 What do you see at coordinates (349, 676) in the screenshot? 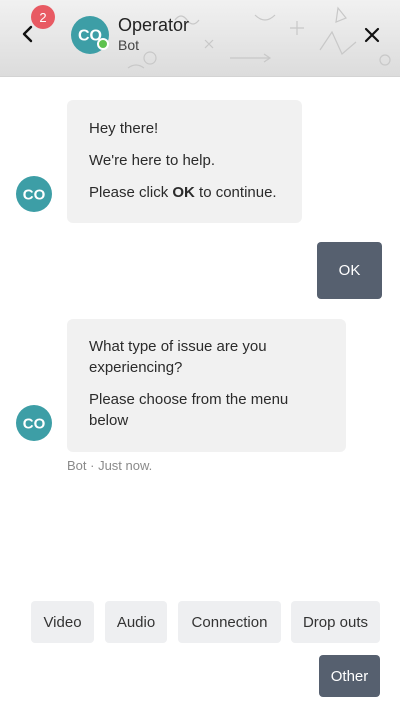
I see `quick-reply-other: Other` at bounding box center [349, 676].